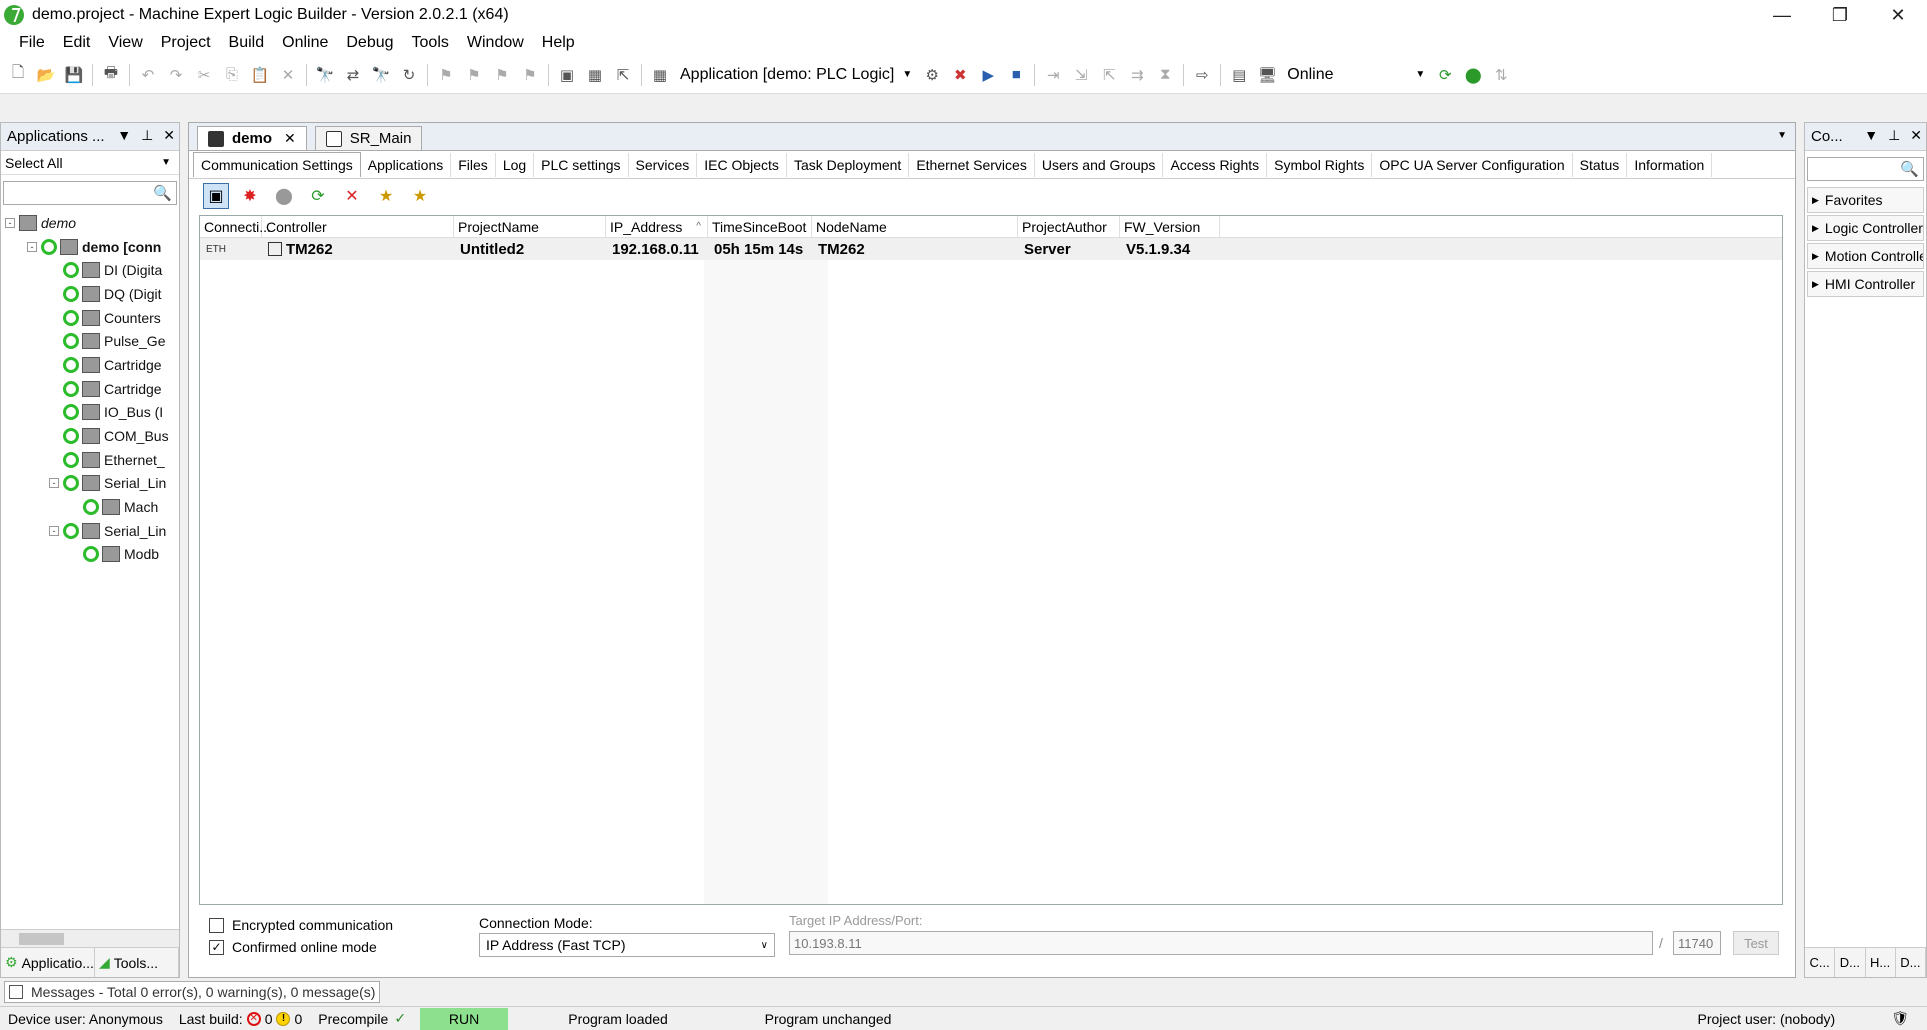 The image size is (1927, 1030). Describe the element at coordinates (473, 164) in the screenshot. I see `tab-files: Files` at that location.